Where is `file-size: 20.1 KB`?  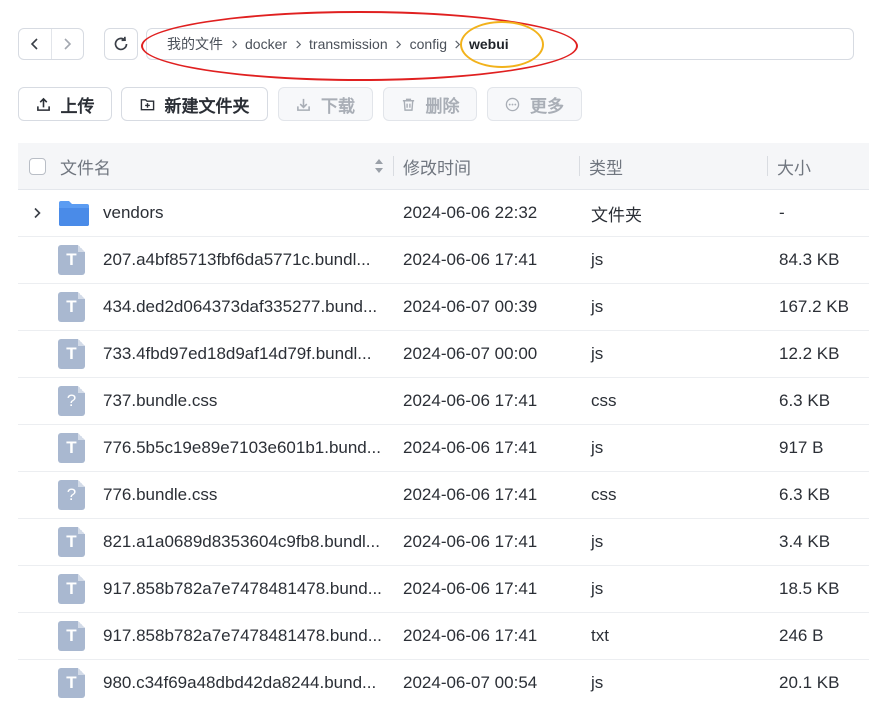
file-size: 20.1 KB is located at coordinates (809, 682).